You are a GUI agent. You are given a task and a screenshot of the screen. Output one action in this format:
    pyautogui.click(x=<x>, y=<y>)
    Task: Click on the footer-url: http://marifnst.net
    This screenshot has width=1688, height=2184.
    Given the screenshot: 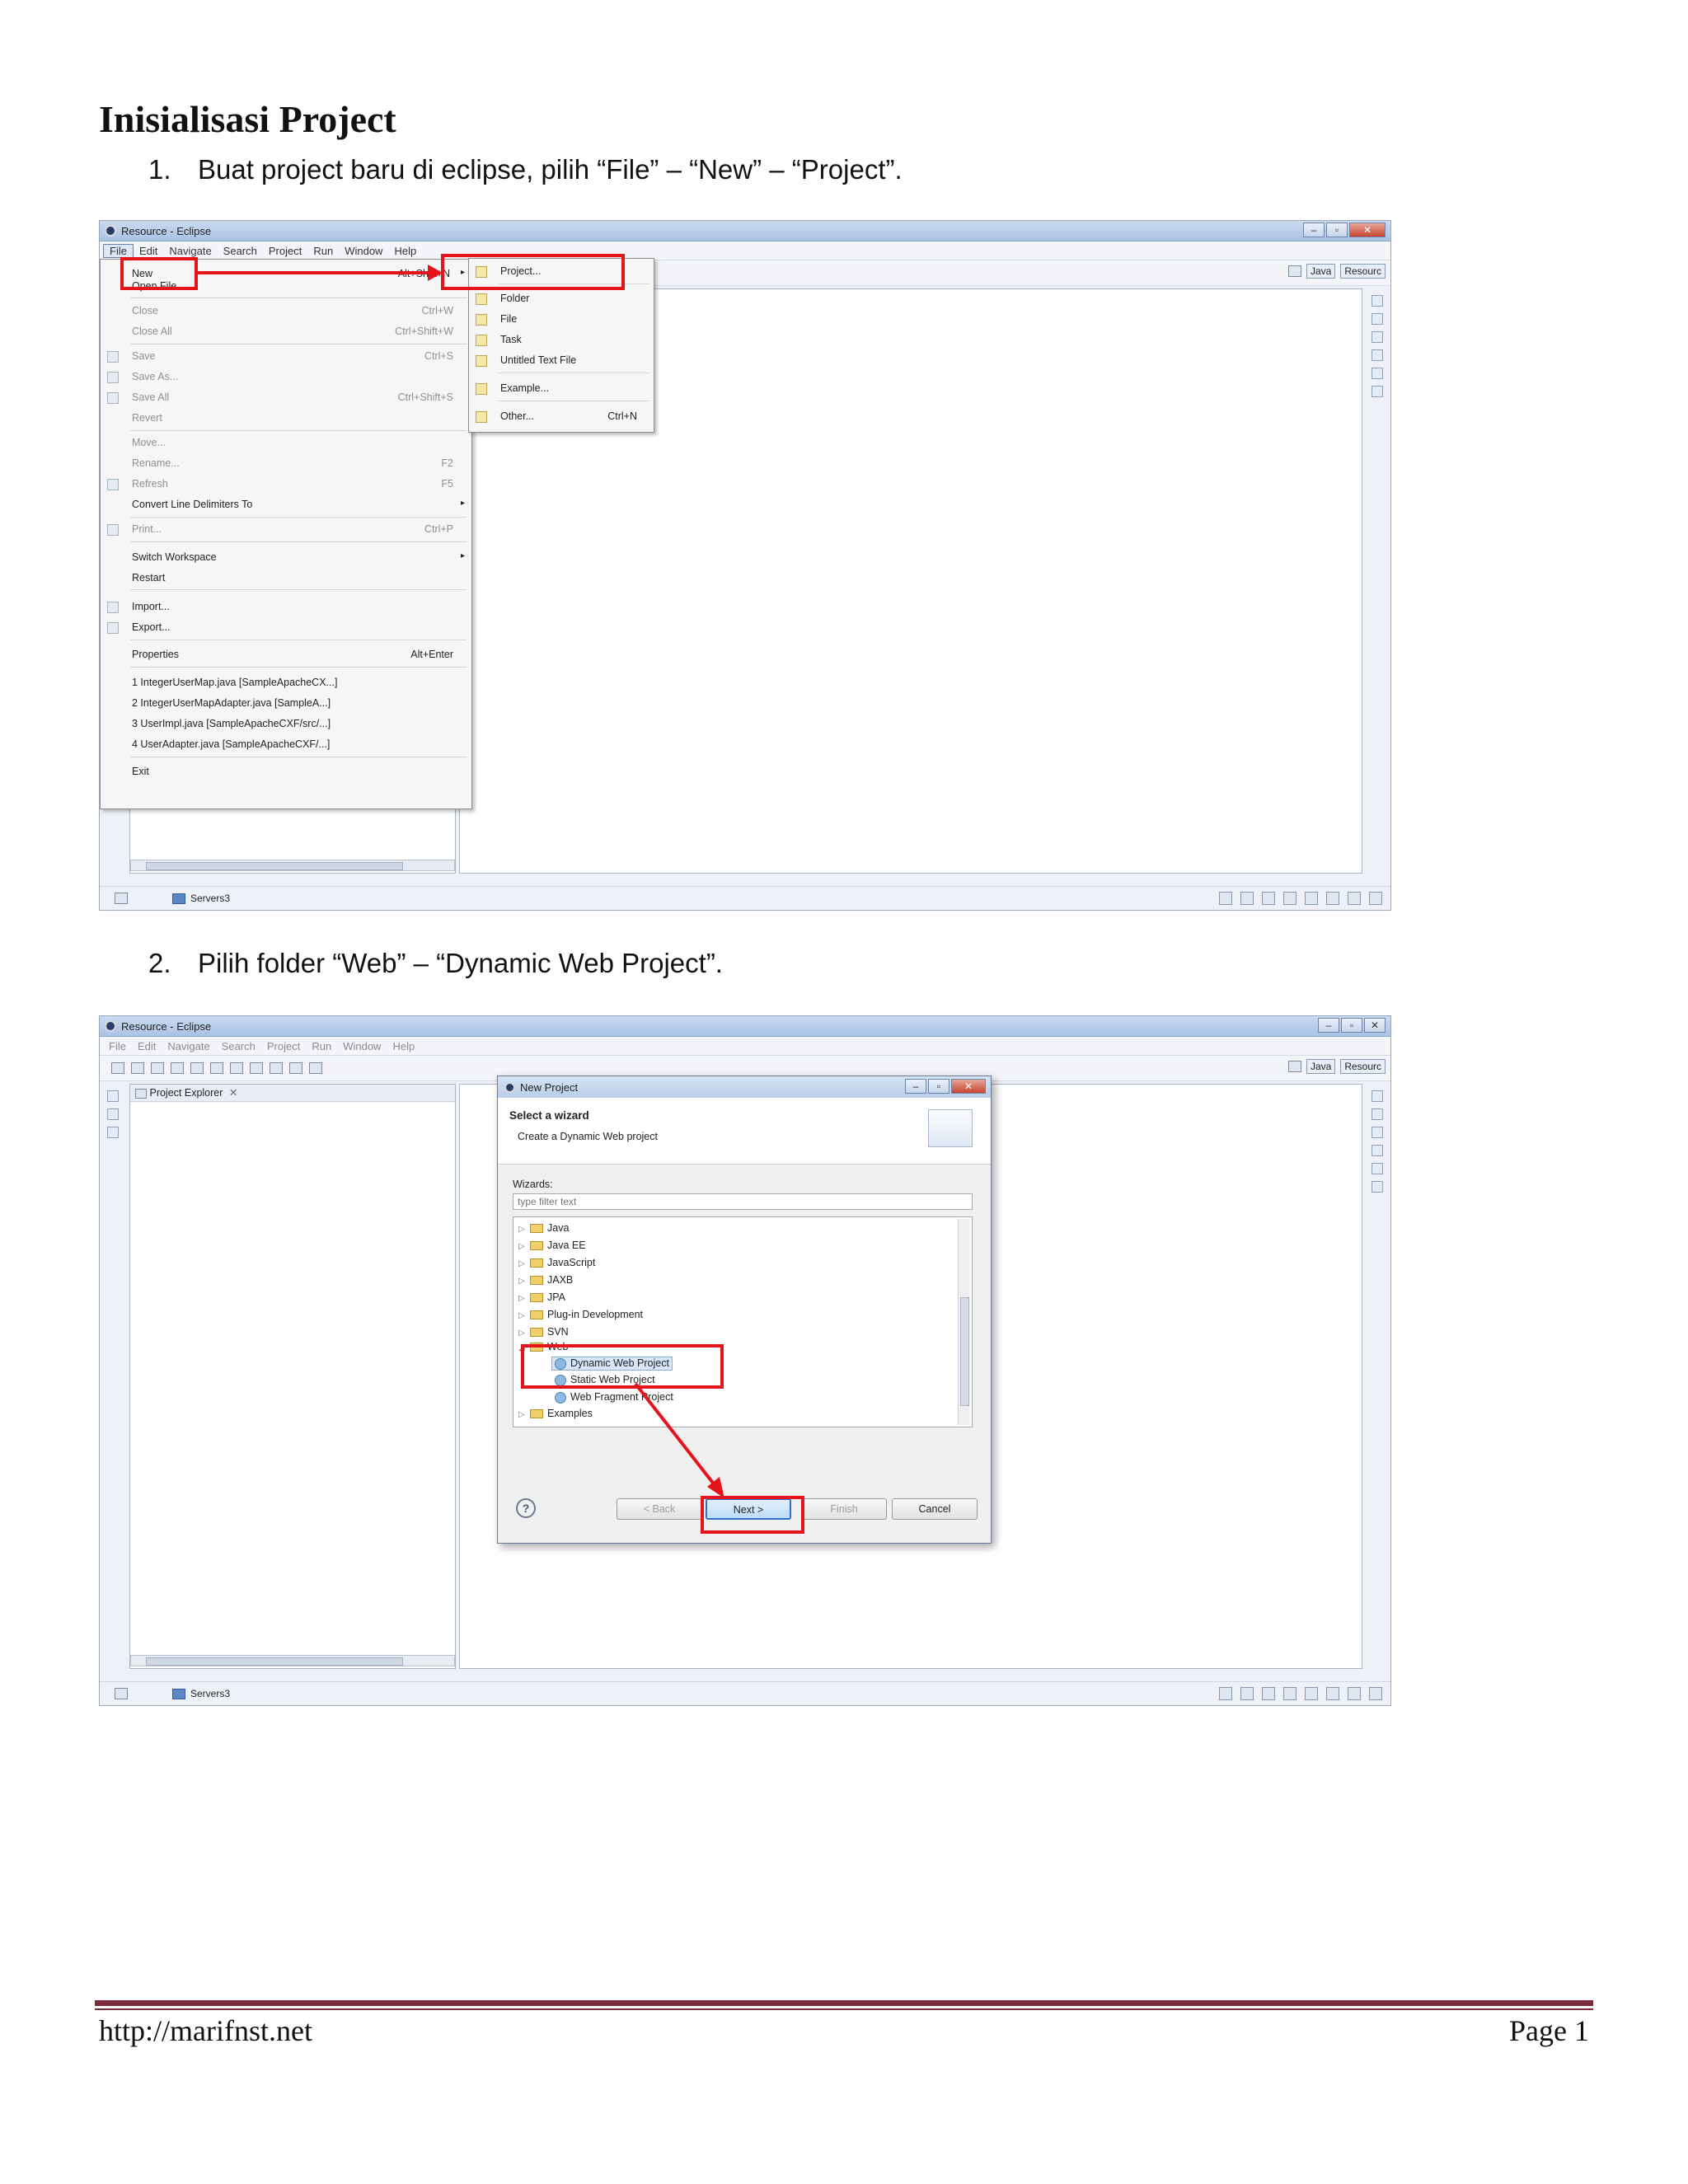 What is the action you would take?
    pyautogui.click(x=206, y=2030)
    